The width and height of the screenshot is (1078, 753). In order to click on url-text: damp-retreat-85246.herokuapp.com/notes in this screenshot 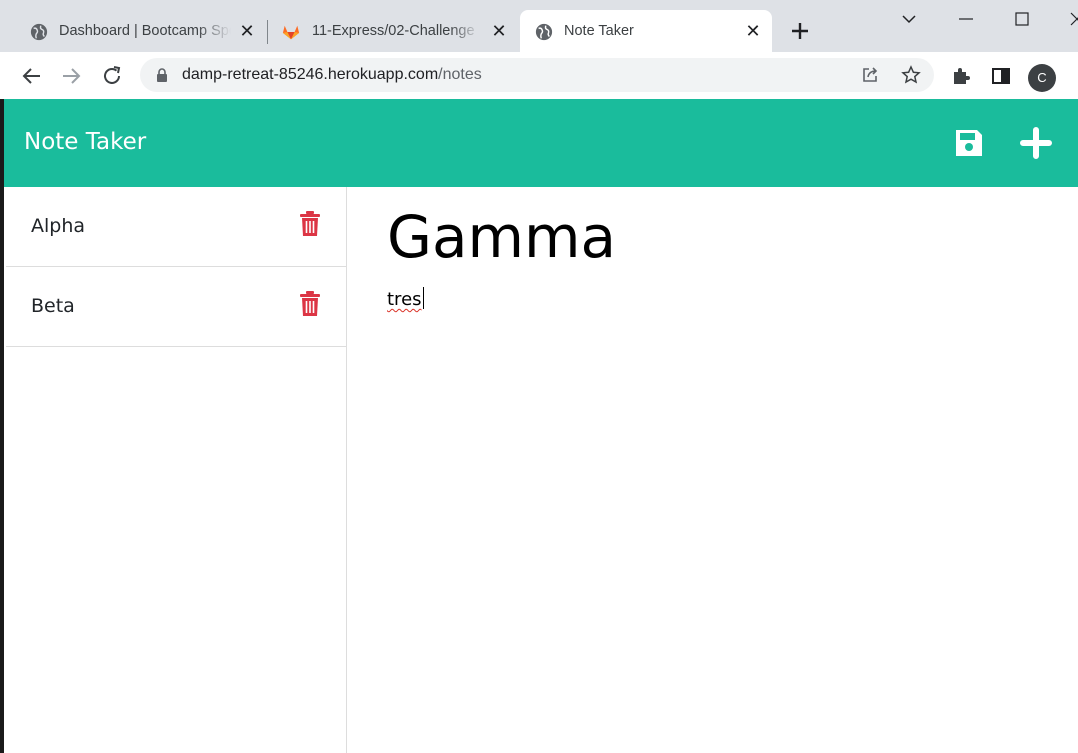, I will do `click(332, 75)`.